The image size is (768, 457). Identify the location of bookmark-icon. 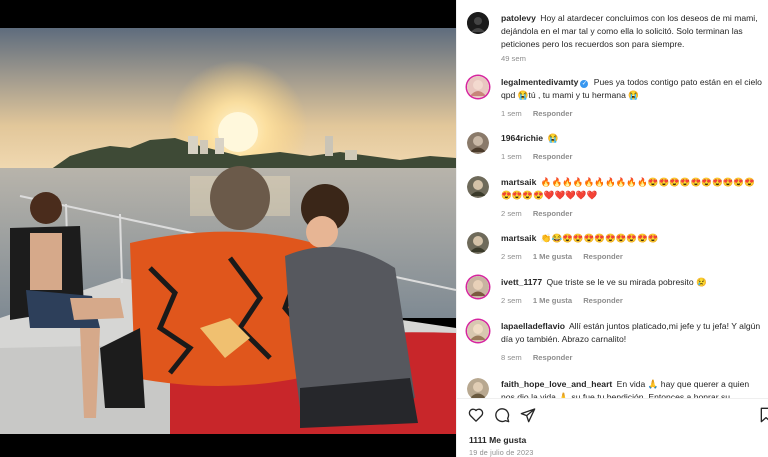
(763, 416).